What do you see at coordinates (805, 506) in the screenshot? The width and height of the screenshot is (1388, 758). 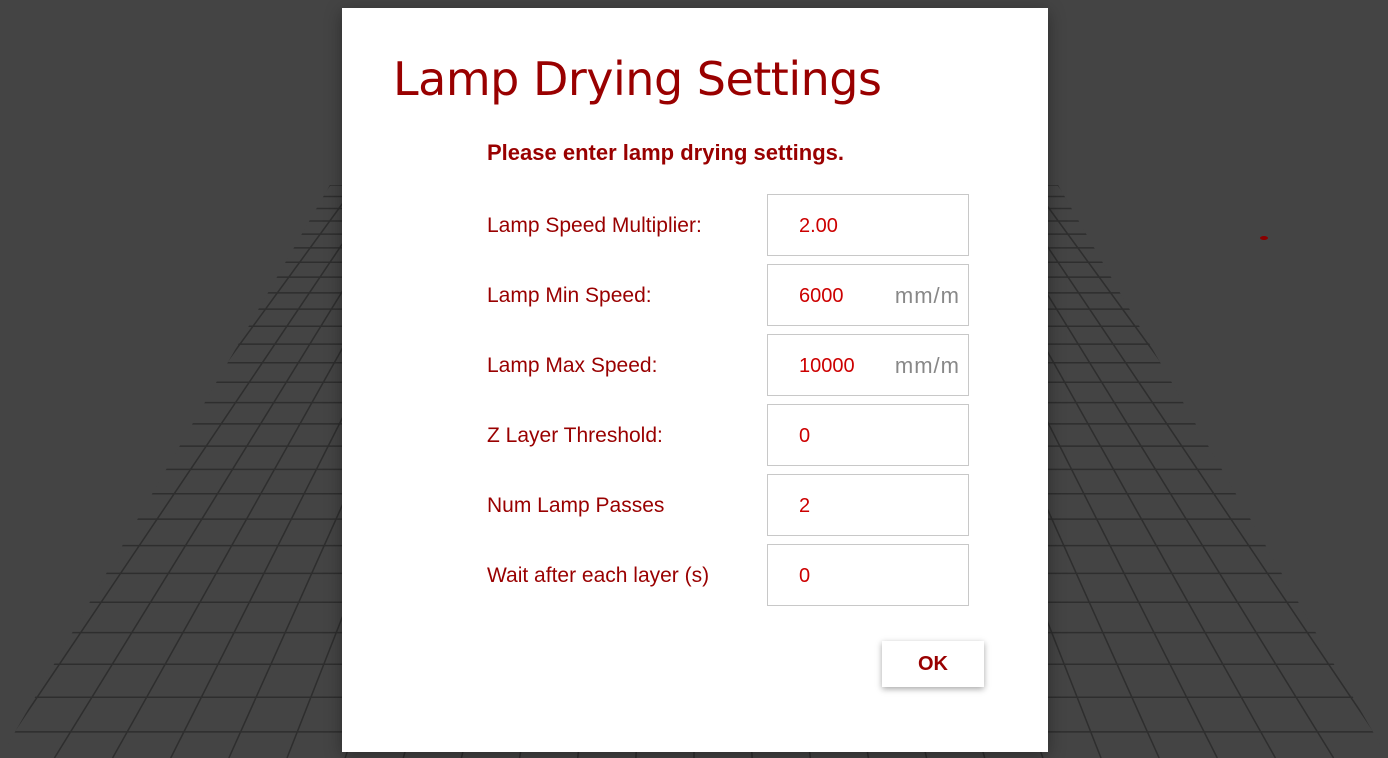 I see `num-lamp-passes-value: 2` at bounding box center [805, 506].